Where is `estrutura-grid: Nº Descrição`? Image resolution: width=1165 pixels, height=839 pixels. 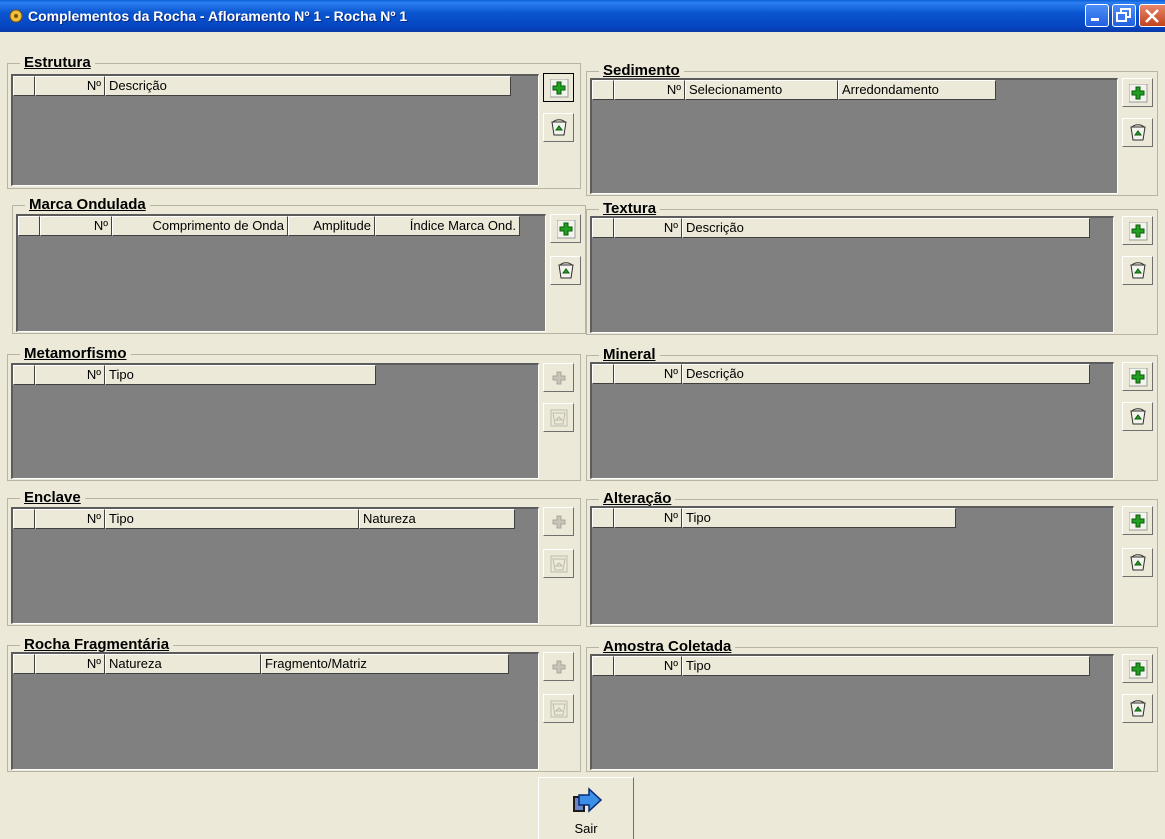 estrutura-grid: Nº Descrição is located at coordinates (275, 130).